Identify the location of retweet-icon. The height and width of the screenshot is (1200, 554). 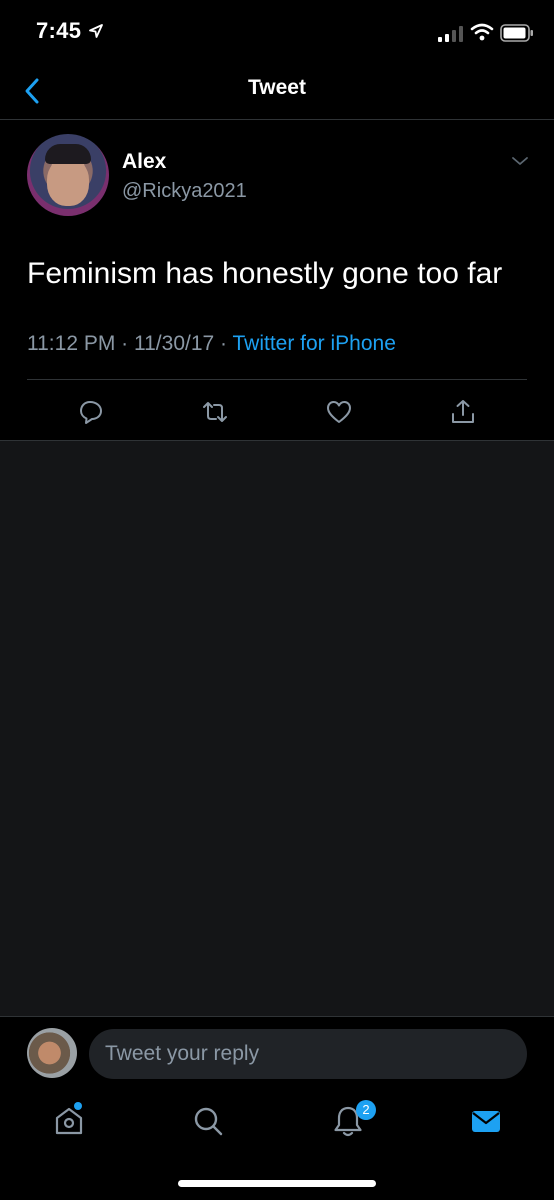
(215, 412).